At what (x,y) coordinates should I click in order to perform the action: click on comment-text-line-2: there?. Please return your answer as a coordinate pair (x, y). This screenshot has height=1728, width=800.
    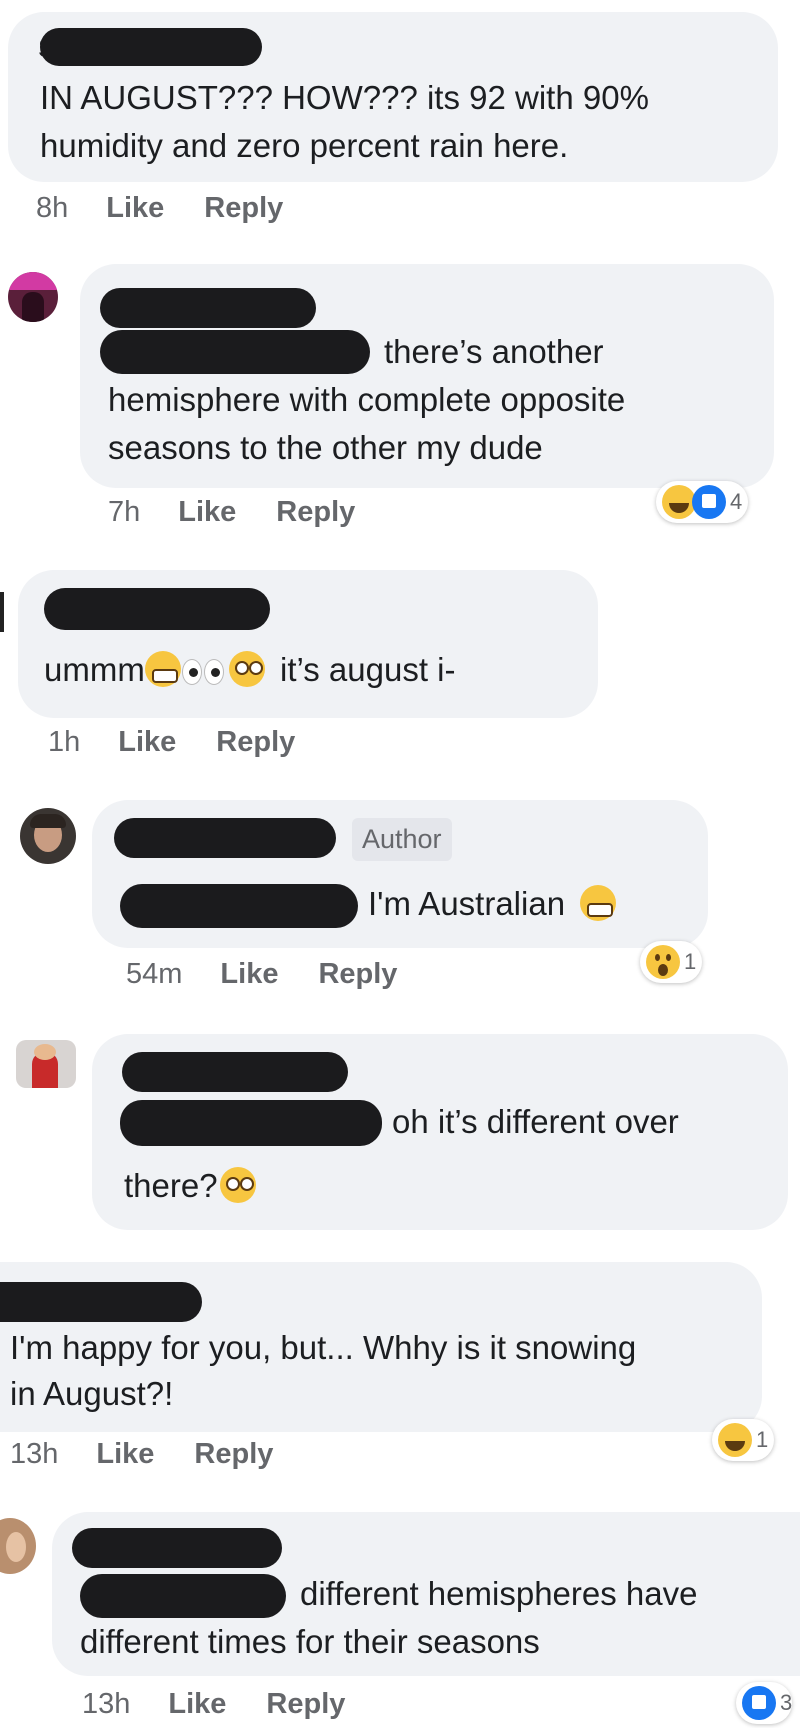
    Looking at the image, I should click on (190, 1186).